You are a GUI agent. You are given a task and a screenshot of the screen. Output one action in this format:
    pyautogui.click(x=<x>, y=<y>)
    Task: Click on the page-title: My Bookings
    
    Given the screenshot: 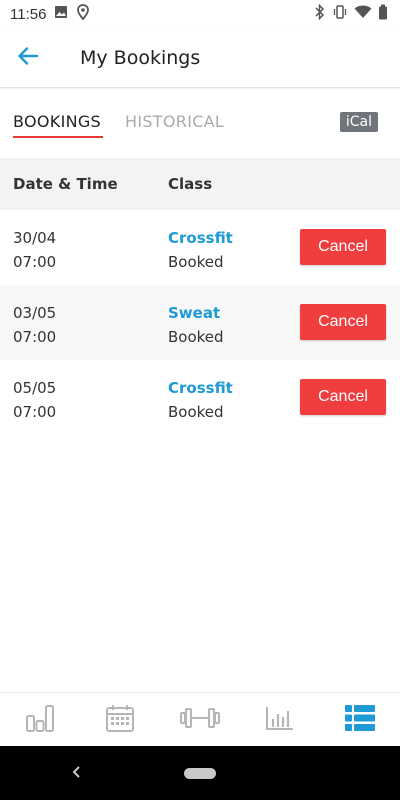 What is the action you would take?
    pyautogui.click(x=140, y=57)
    